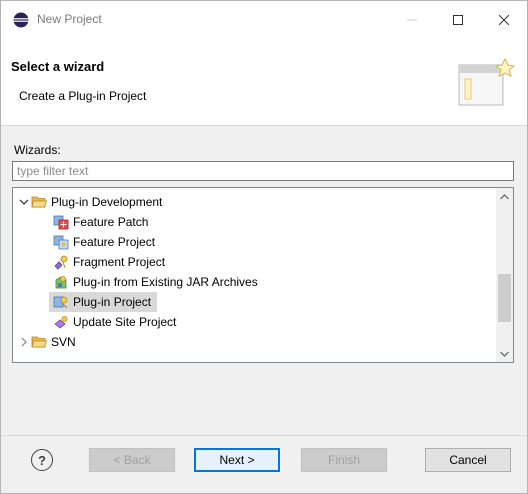  I want to click on feature-project-icon, so click(61, 242).